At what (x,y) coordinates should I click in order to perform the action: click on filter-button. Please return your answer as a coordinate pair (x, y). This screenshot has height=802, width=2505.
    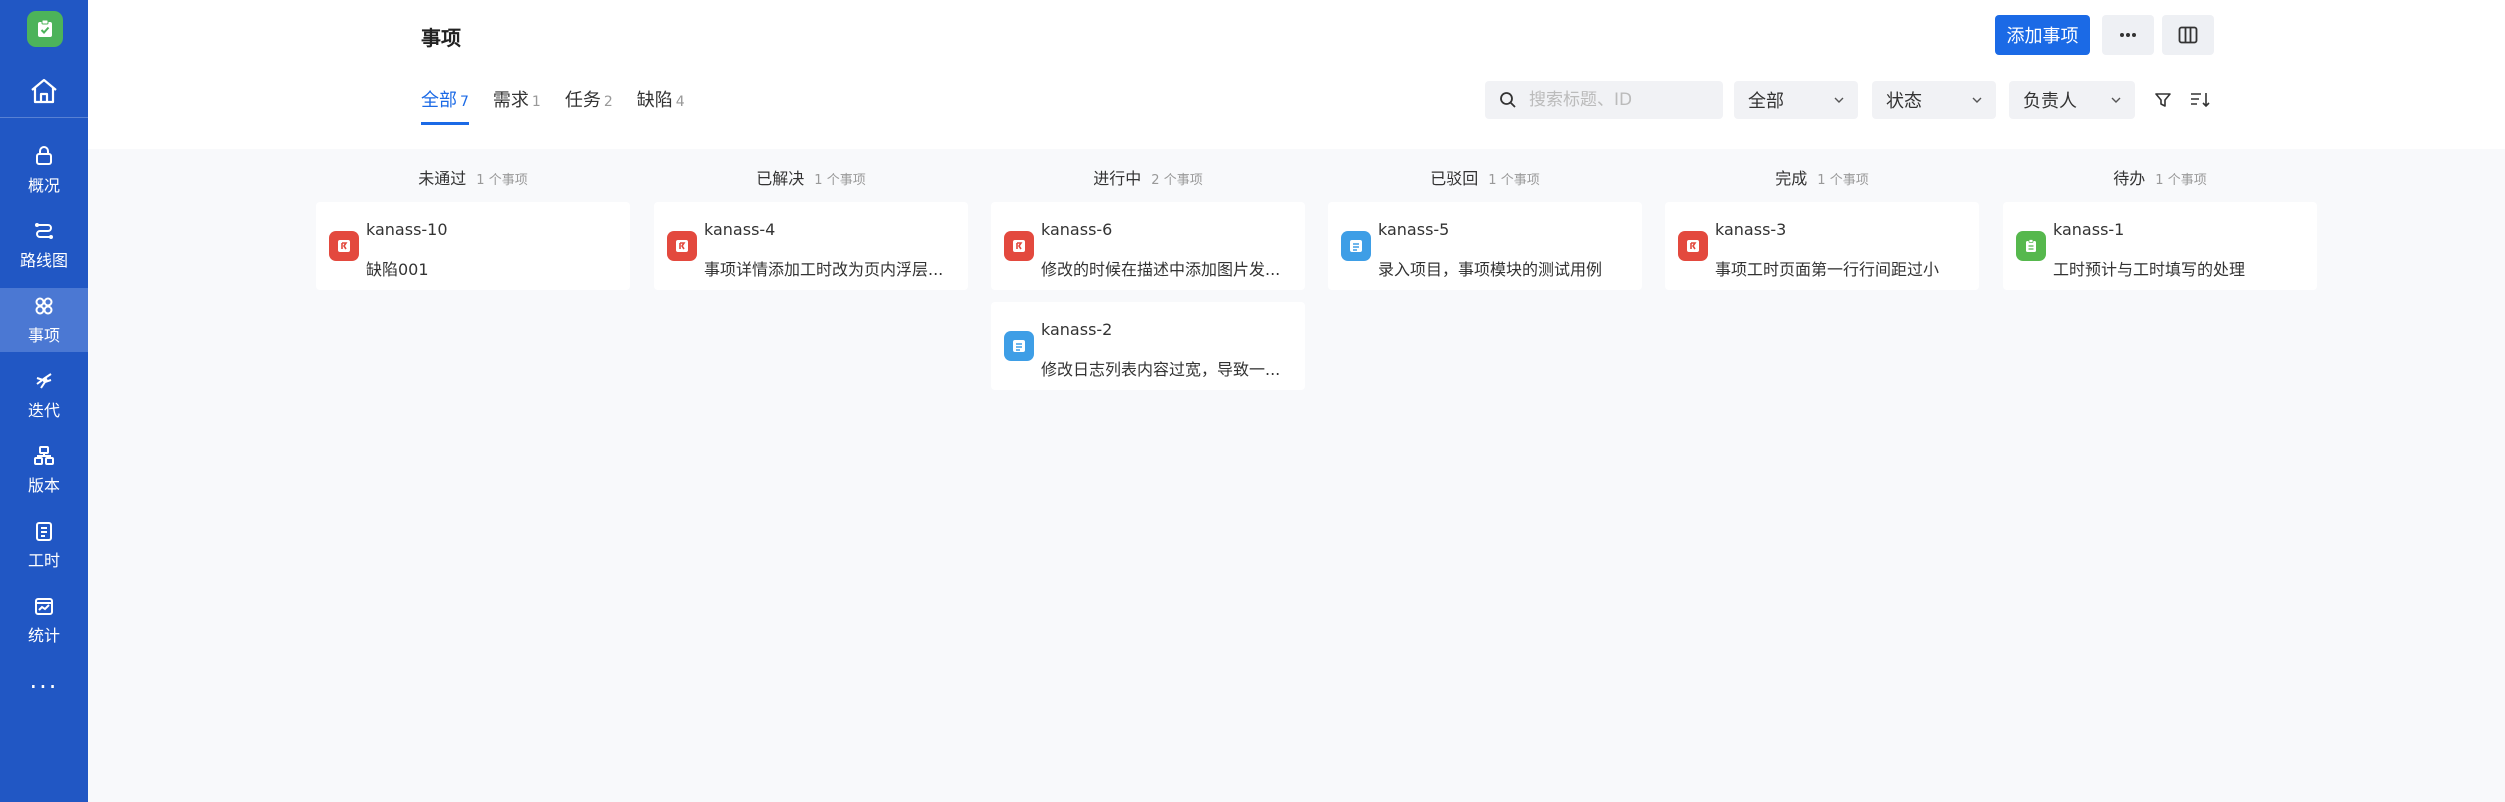
    Looking at the image, I should click on (2163, 100).